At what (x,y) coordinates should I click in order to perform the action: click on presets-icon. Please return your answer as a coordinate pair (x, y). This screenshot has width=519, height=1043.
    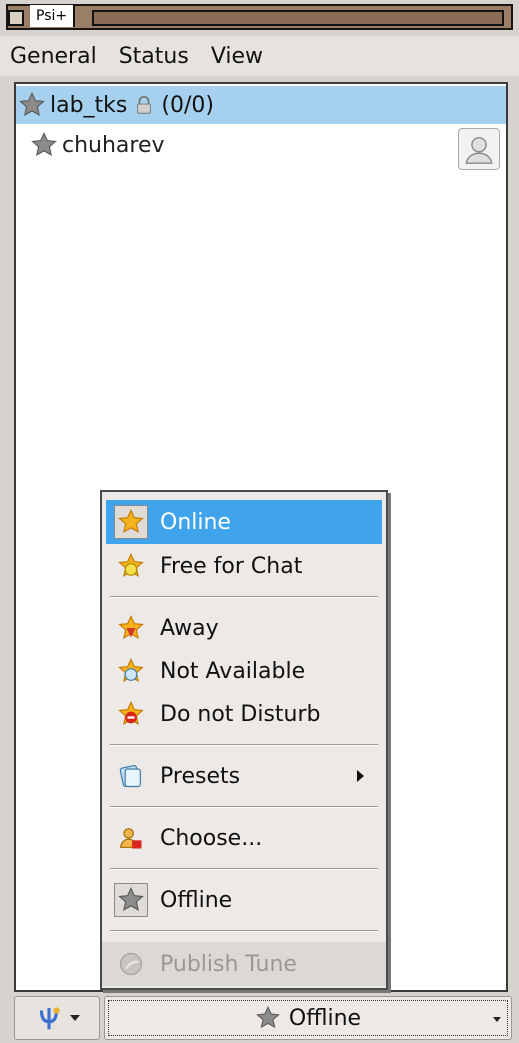
    Looking at the image, I should click on (131, 776).